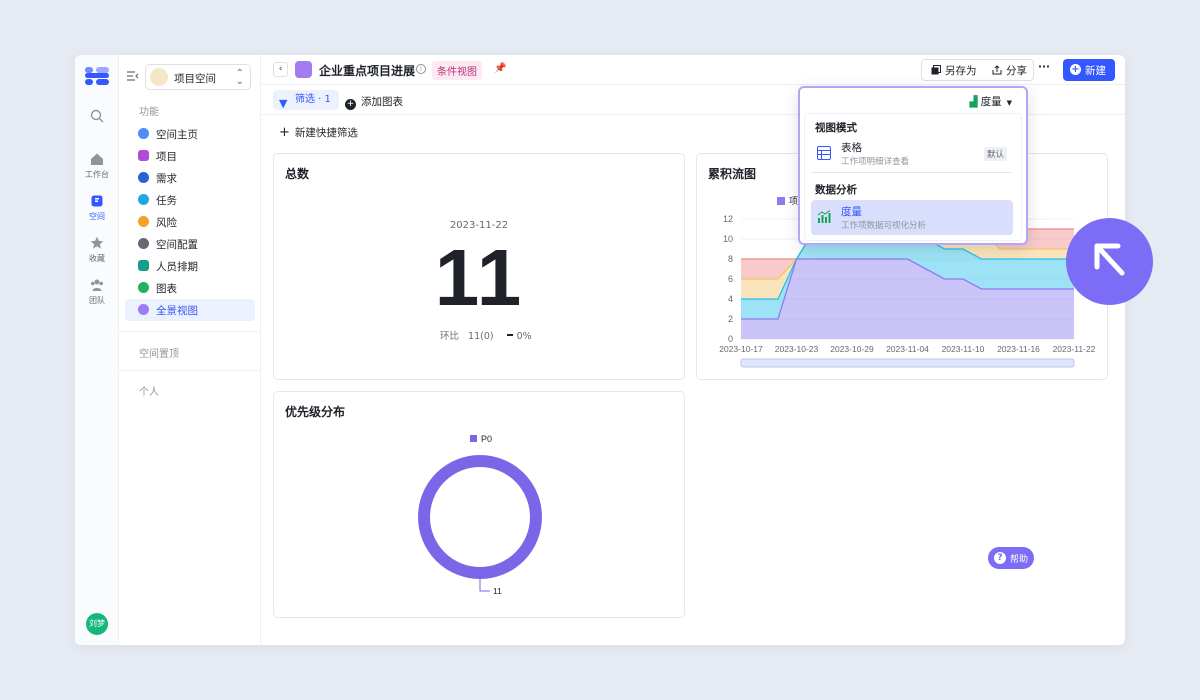 Image resolution: width=1200 pixels, height=700 pixels. I want to click on filter-button: ▼ 筛选 · 1, so click(306, 100).